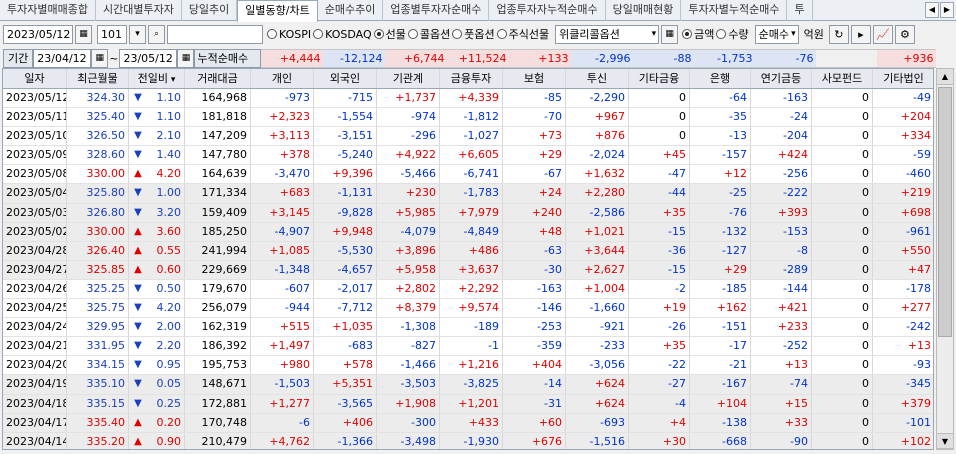  Describe the element at coordinates (547, 10) in the screenshot. I see `tab-6: 업종투자자누적순매수` at that location.